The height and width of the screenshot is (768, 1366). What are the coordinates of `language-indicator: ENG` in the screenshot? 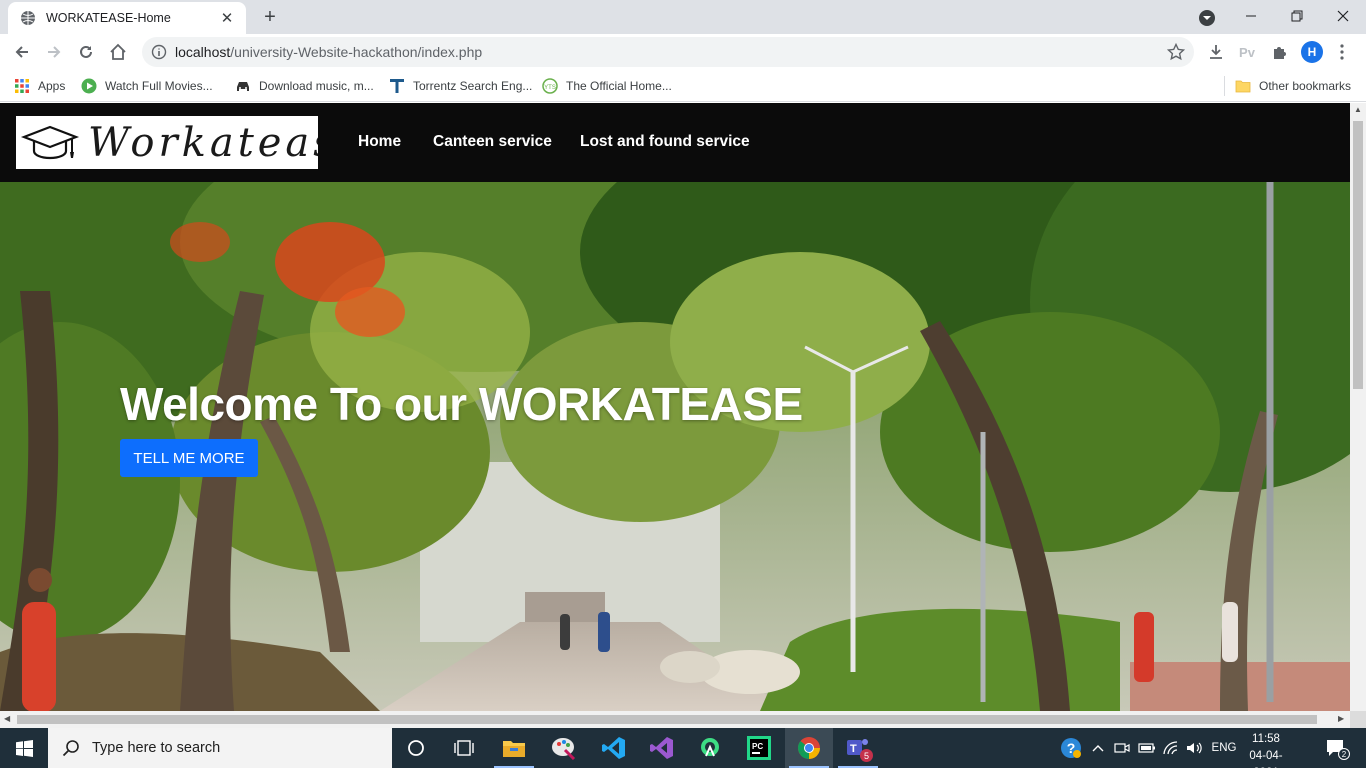 It's located at (1224, 748).